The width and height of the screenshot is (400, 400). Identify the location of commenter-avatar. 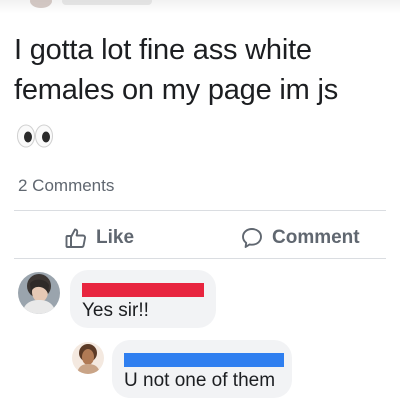
(39, 293).